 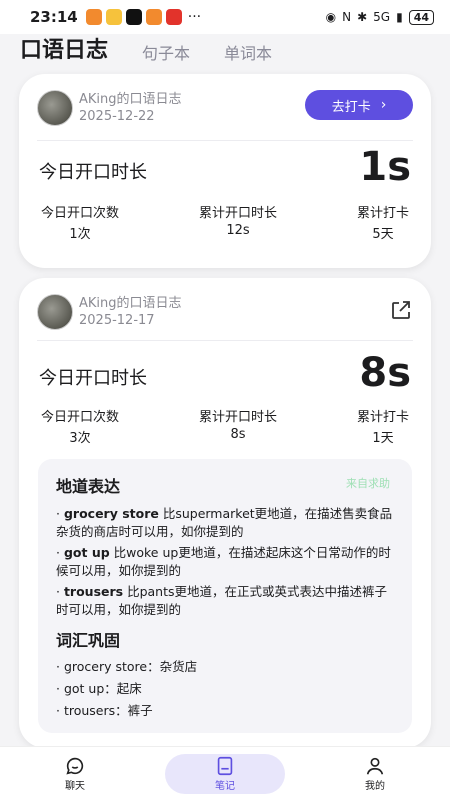 What do you see at coordinates (80, 438) in the screenshot?
I see `stat-value: 3次` at bounding box center [80, 438].